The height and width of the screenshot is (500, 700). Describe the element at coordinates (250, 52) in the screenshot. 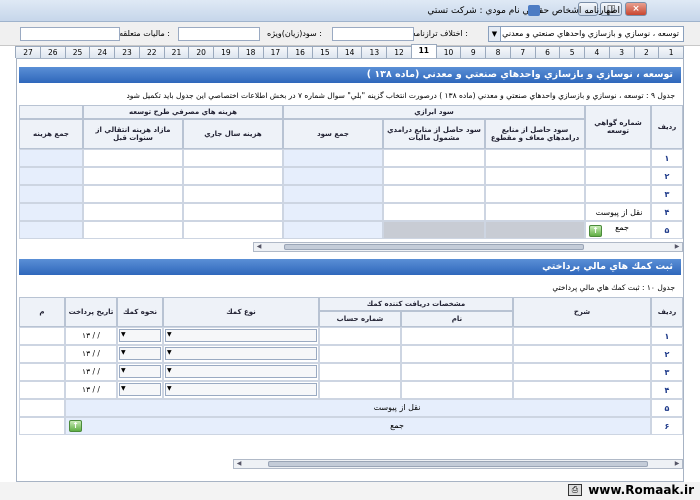

I see `tab-18: 18` at that location.